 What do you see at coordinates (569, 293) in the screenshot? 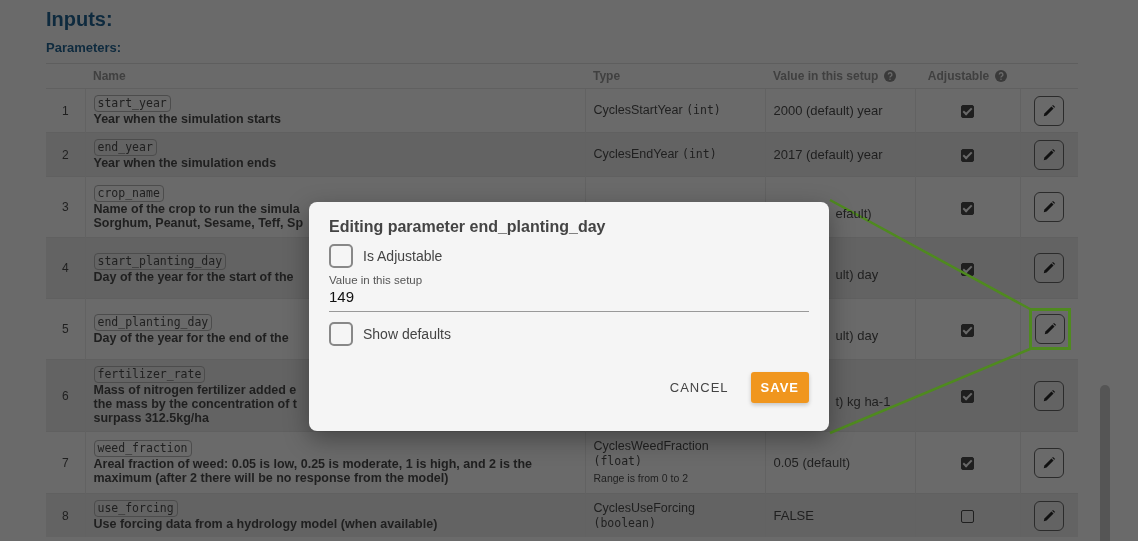
I see `value-input-field: Value in this setup 149` at bounding box center [569, 293].